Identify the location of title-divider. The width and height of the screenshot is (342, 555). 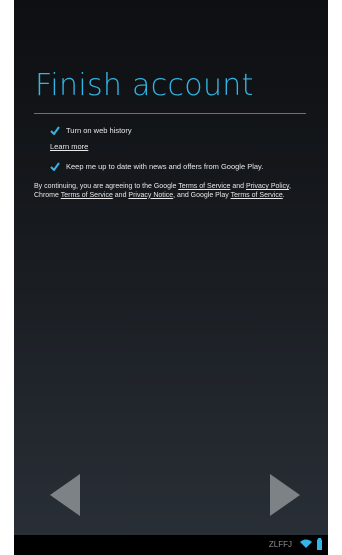
(170, 113).